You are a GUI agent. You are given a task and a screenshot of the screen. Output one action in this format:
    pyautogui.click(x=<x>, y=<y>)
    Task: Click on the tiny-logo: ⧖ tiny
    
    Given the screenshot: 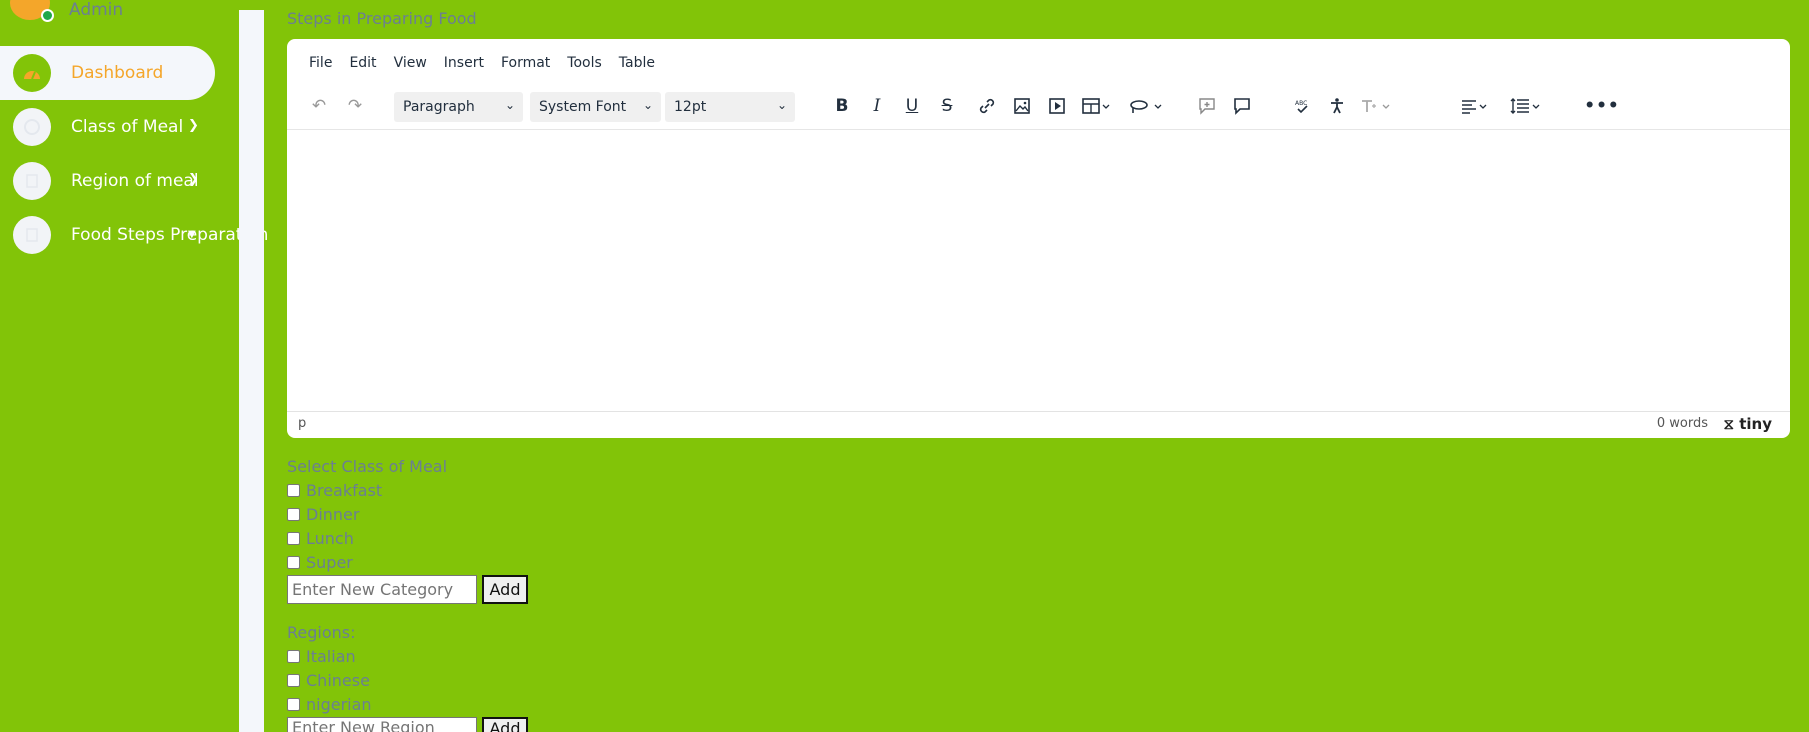 What is the action you would take?
    pyautogui.click(x=1747, y=424)
    